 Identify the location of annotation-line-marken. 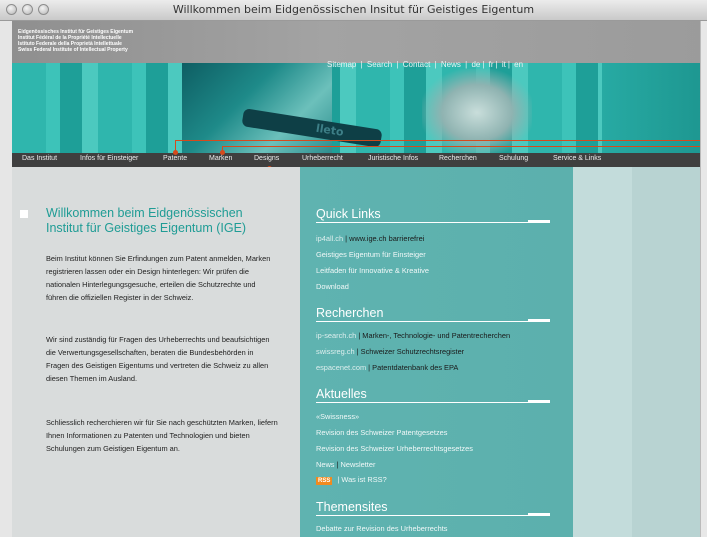
(464, 146).